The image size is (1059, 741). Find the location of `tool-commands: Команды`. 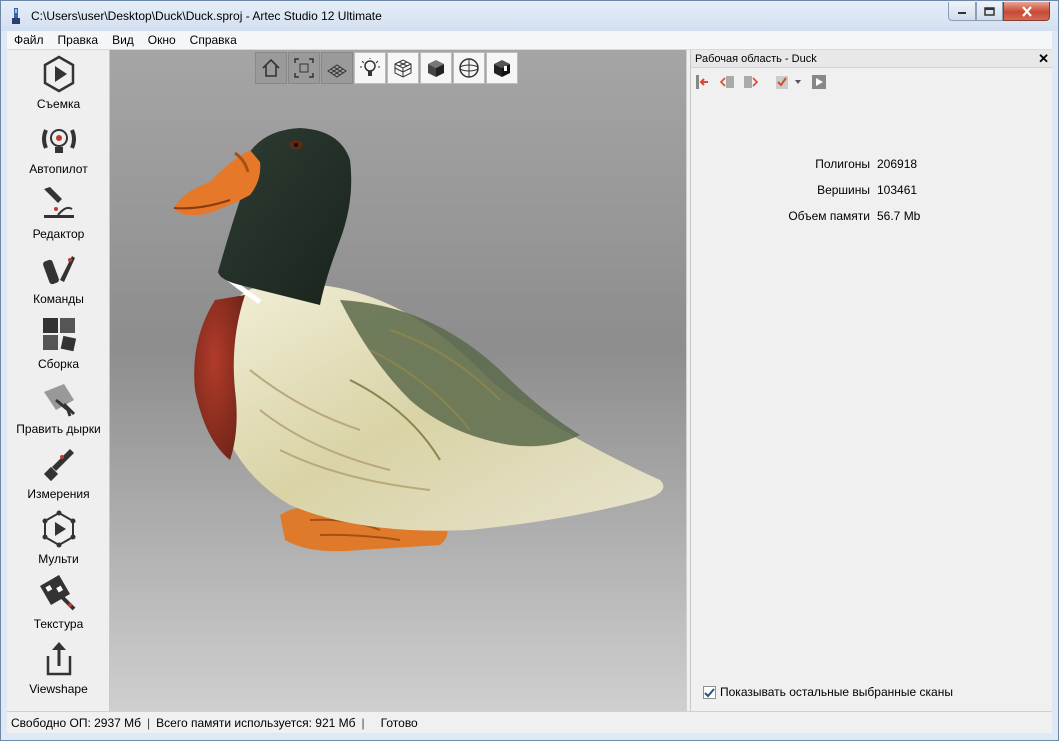

tool-commands: Команды is located at coordinates (58, 277).